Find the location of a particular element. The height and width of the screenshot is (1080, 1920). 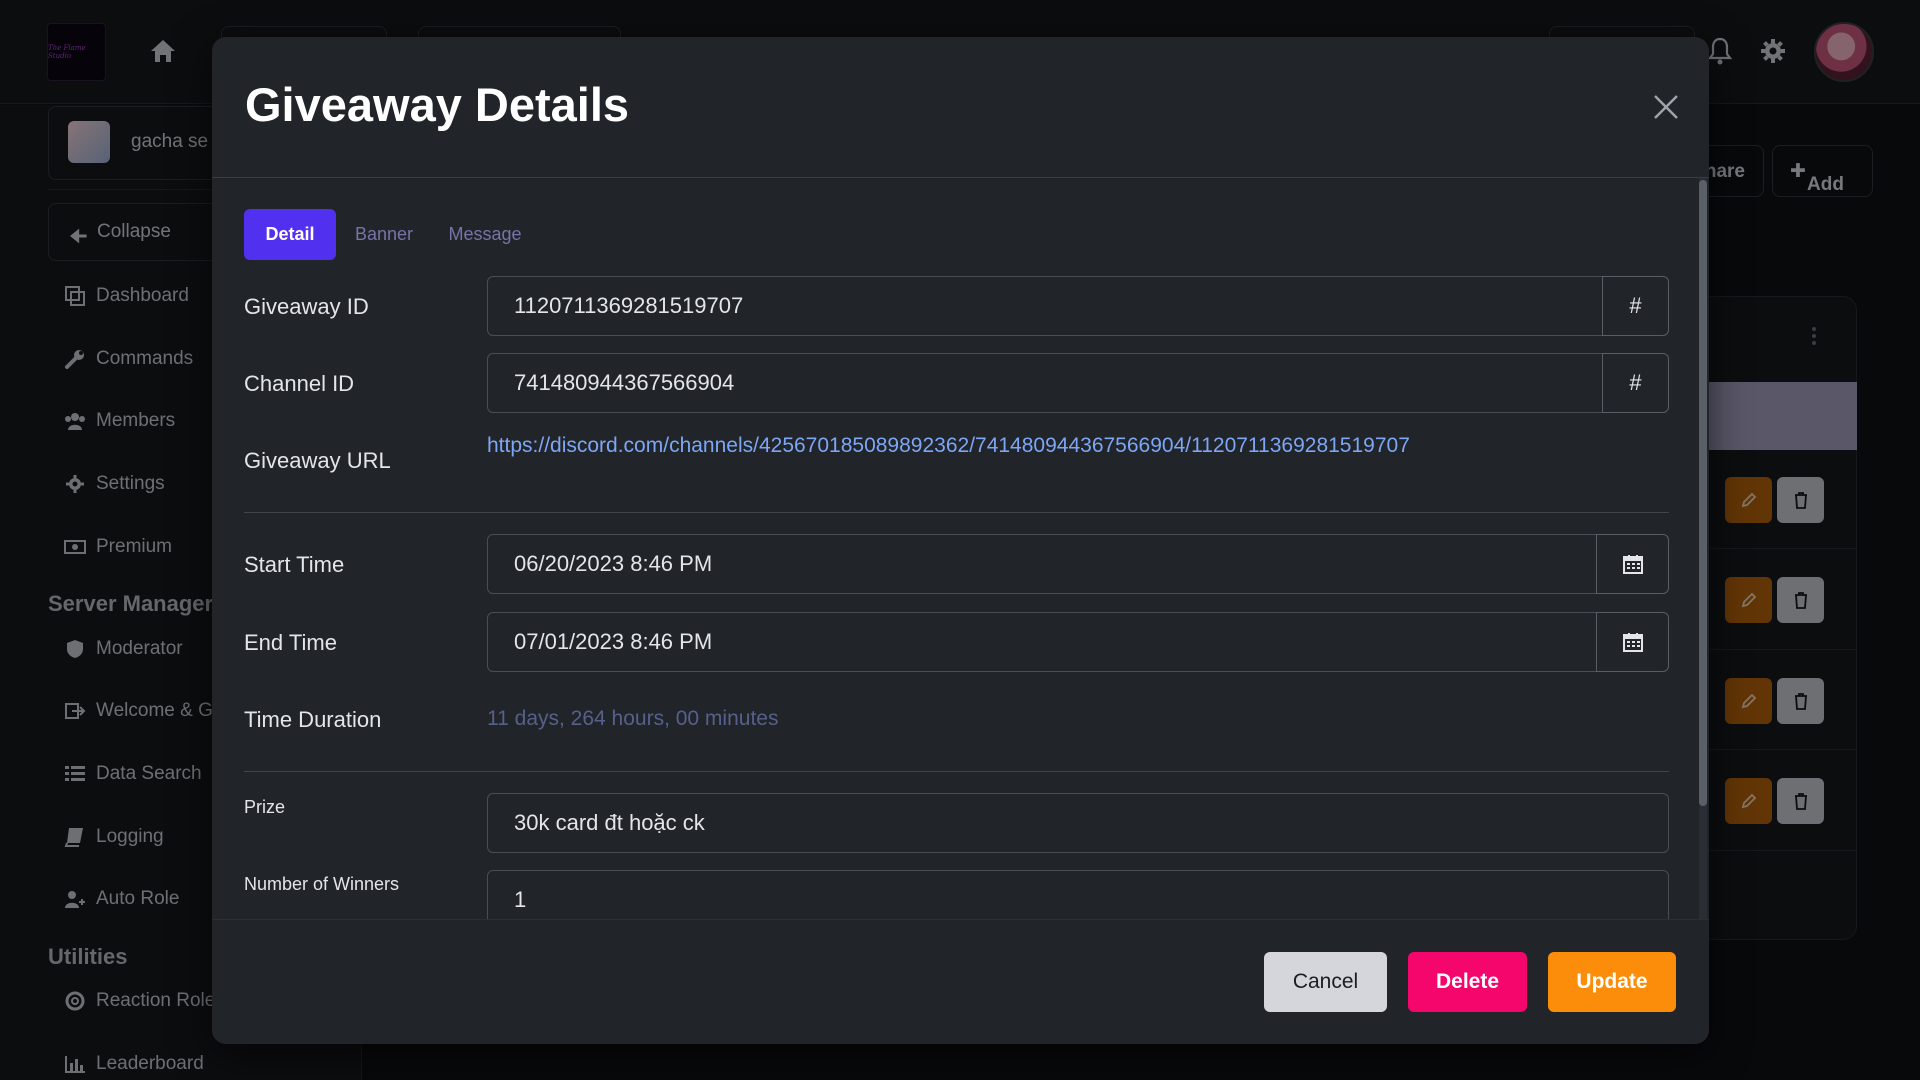

prize-label: Prize is located at coordinates (265, 807).